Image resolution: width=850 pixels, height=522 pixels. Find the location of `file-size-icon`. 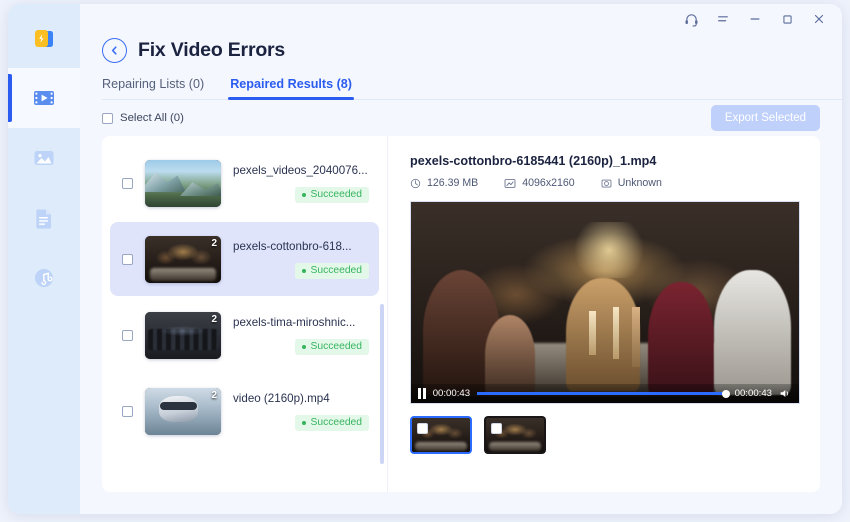

file-size-icon is located at coordinates (415, 183).